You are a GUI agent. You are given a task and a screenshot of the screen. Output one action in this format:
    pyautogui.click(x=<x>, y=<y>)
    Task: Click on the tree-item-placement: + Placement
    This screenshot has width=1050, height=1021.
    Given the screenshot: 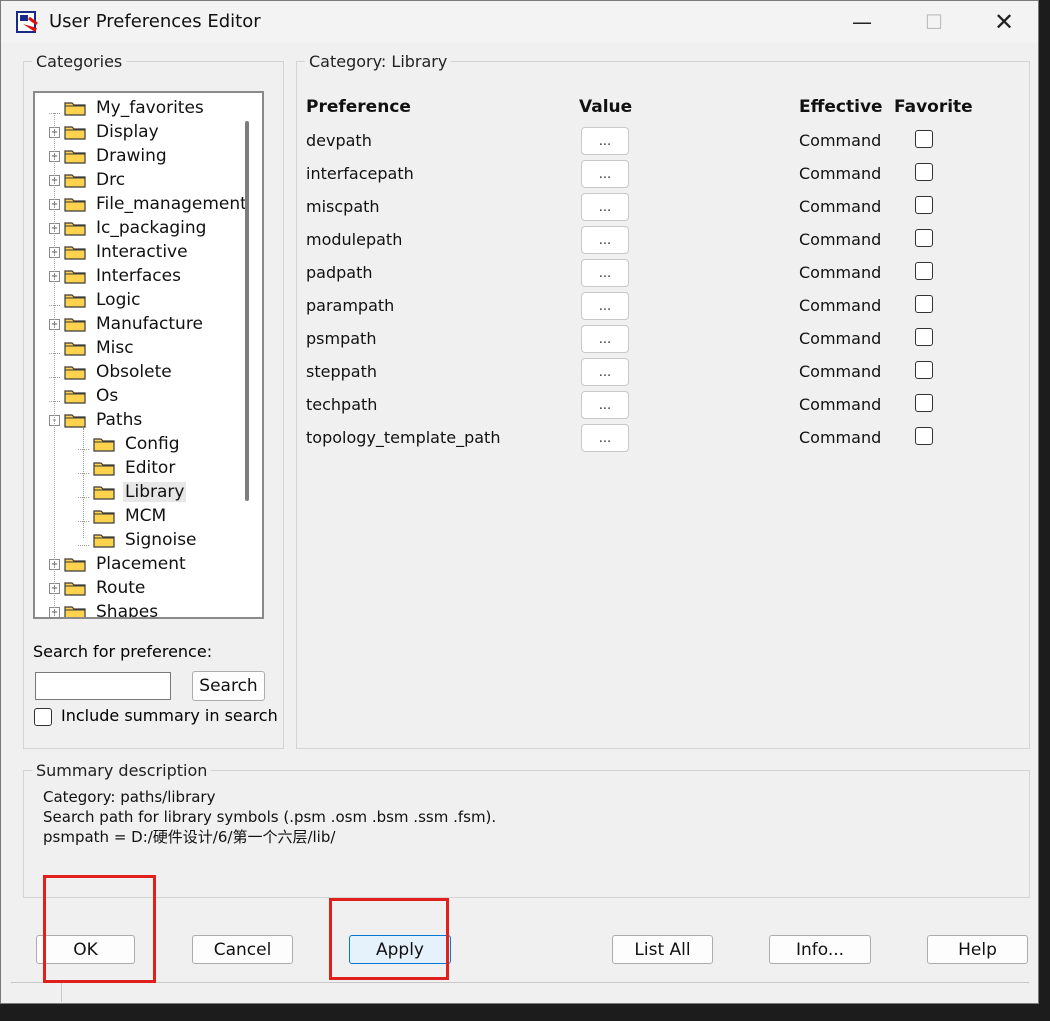 What is the action you would take?
    pyautogui.click(x=118, y=564)
    